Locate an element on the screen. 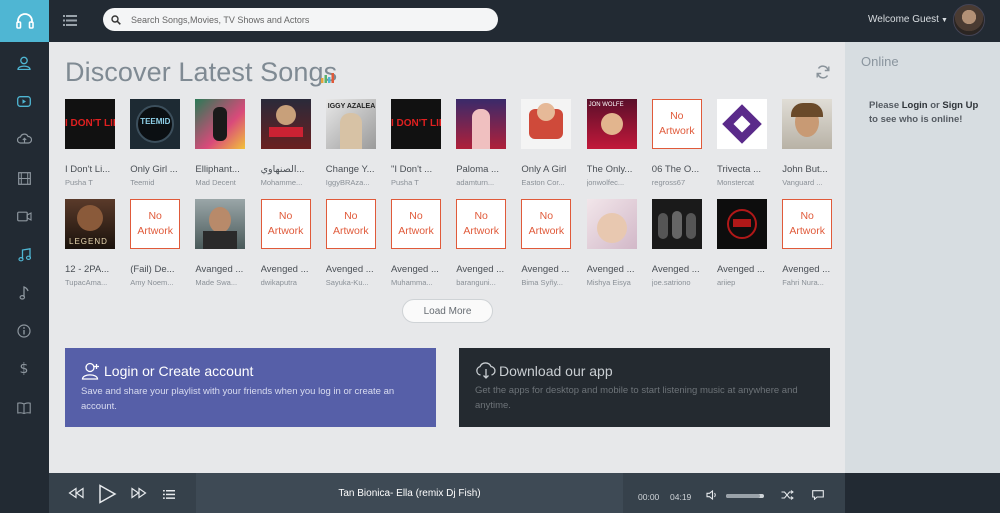  sidebar-item-info is located at coordinates (24, 331).